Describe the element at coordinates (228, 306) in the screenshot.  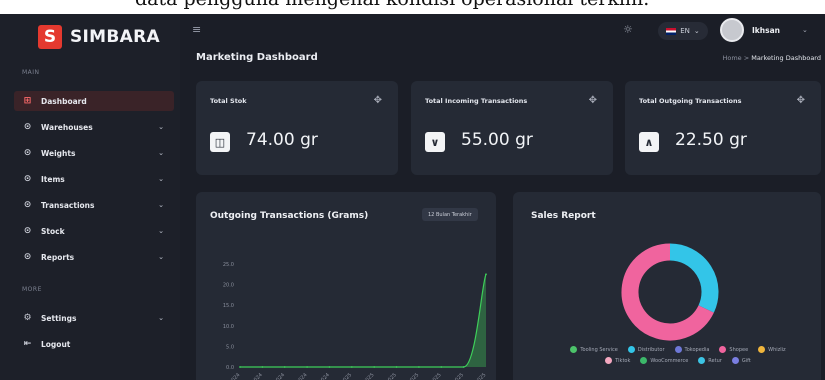
I see `y-tick-label: 15.0` at that location.